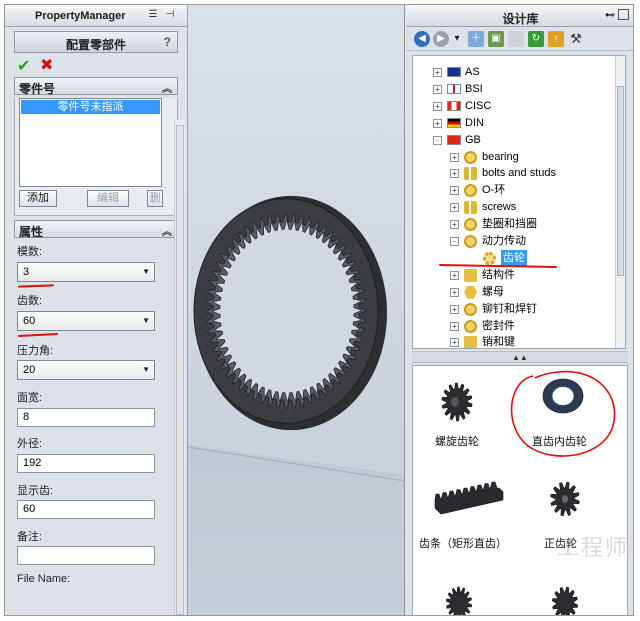 Image resolution: width=640 pixels, height=621 pixels. I want to click on module-value: 3, so click(26, 272).